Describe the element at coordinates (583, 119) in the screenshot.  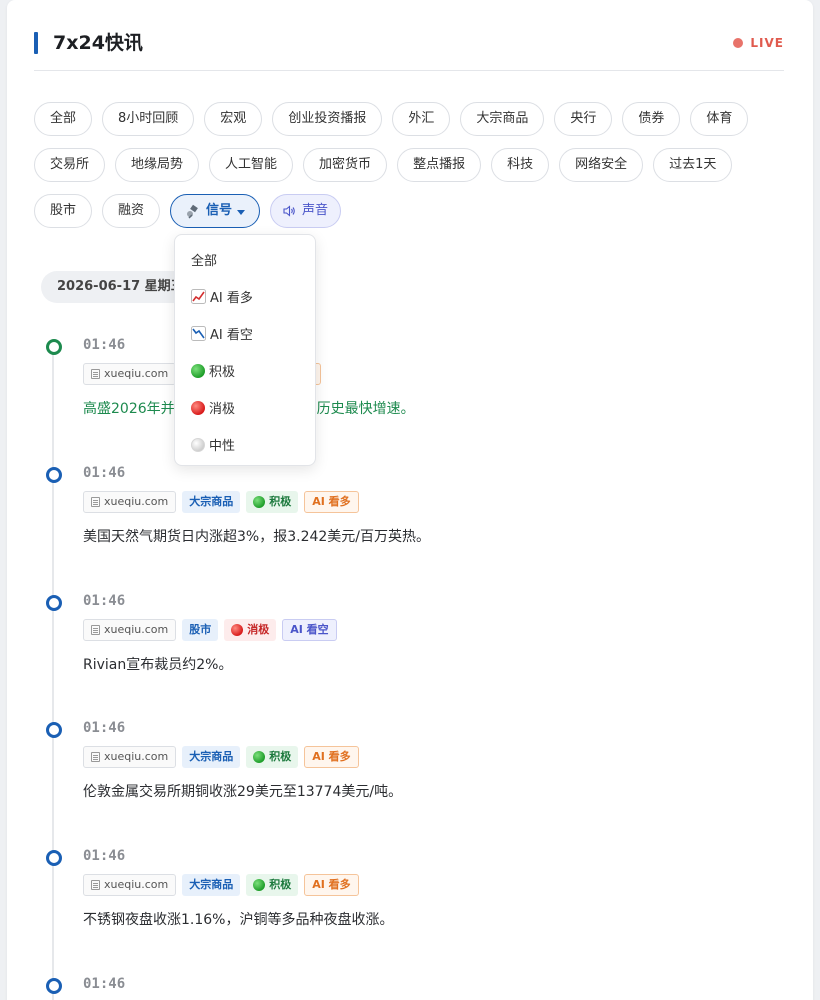
I see `filter-chip-central-bank: 央行` at that location.